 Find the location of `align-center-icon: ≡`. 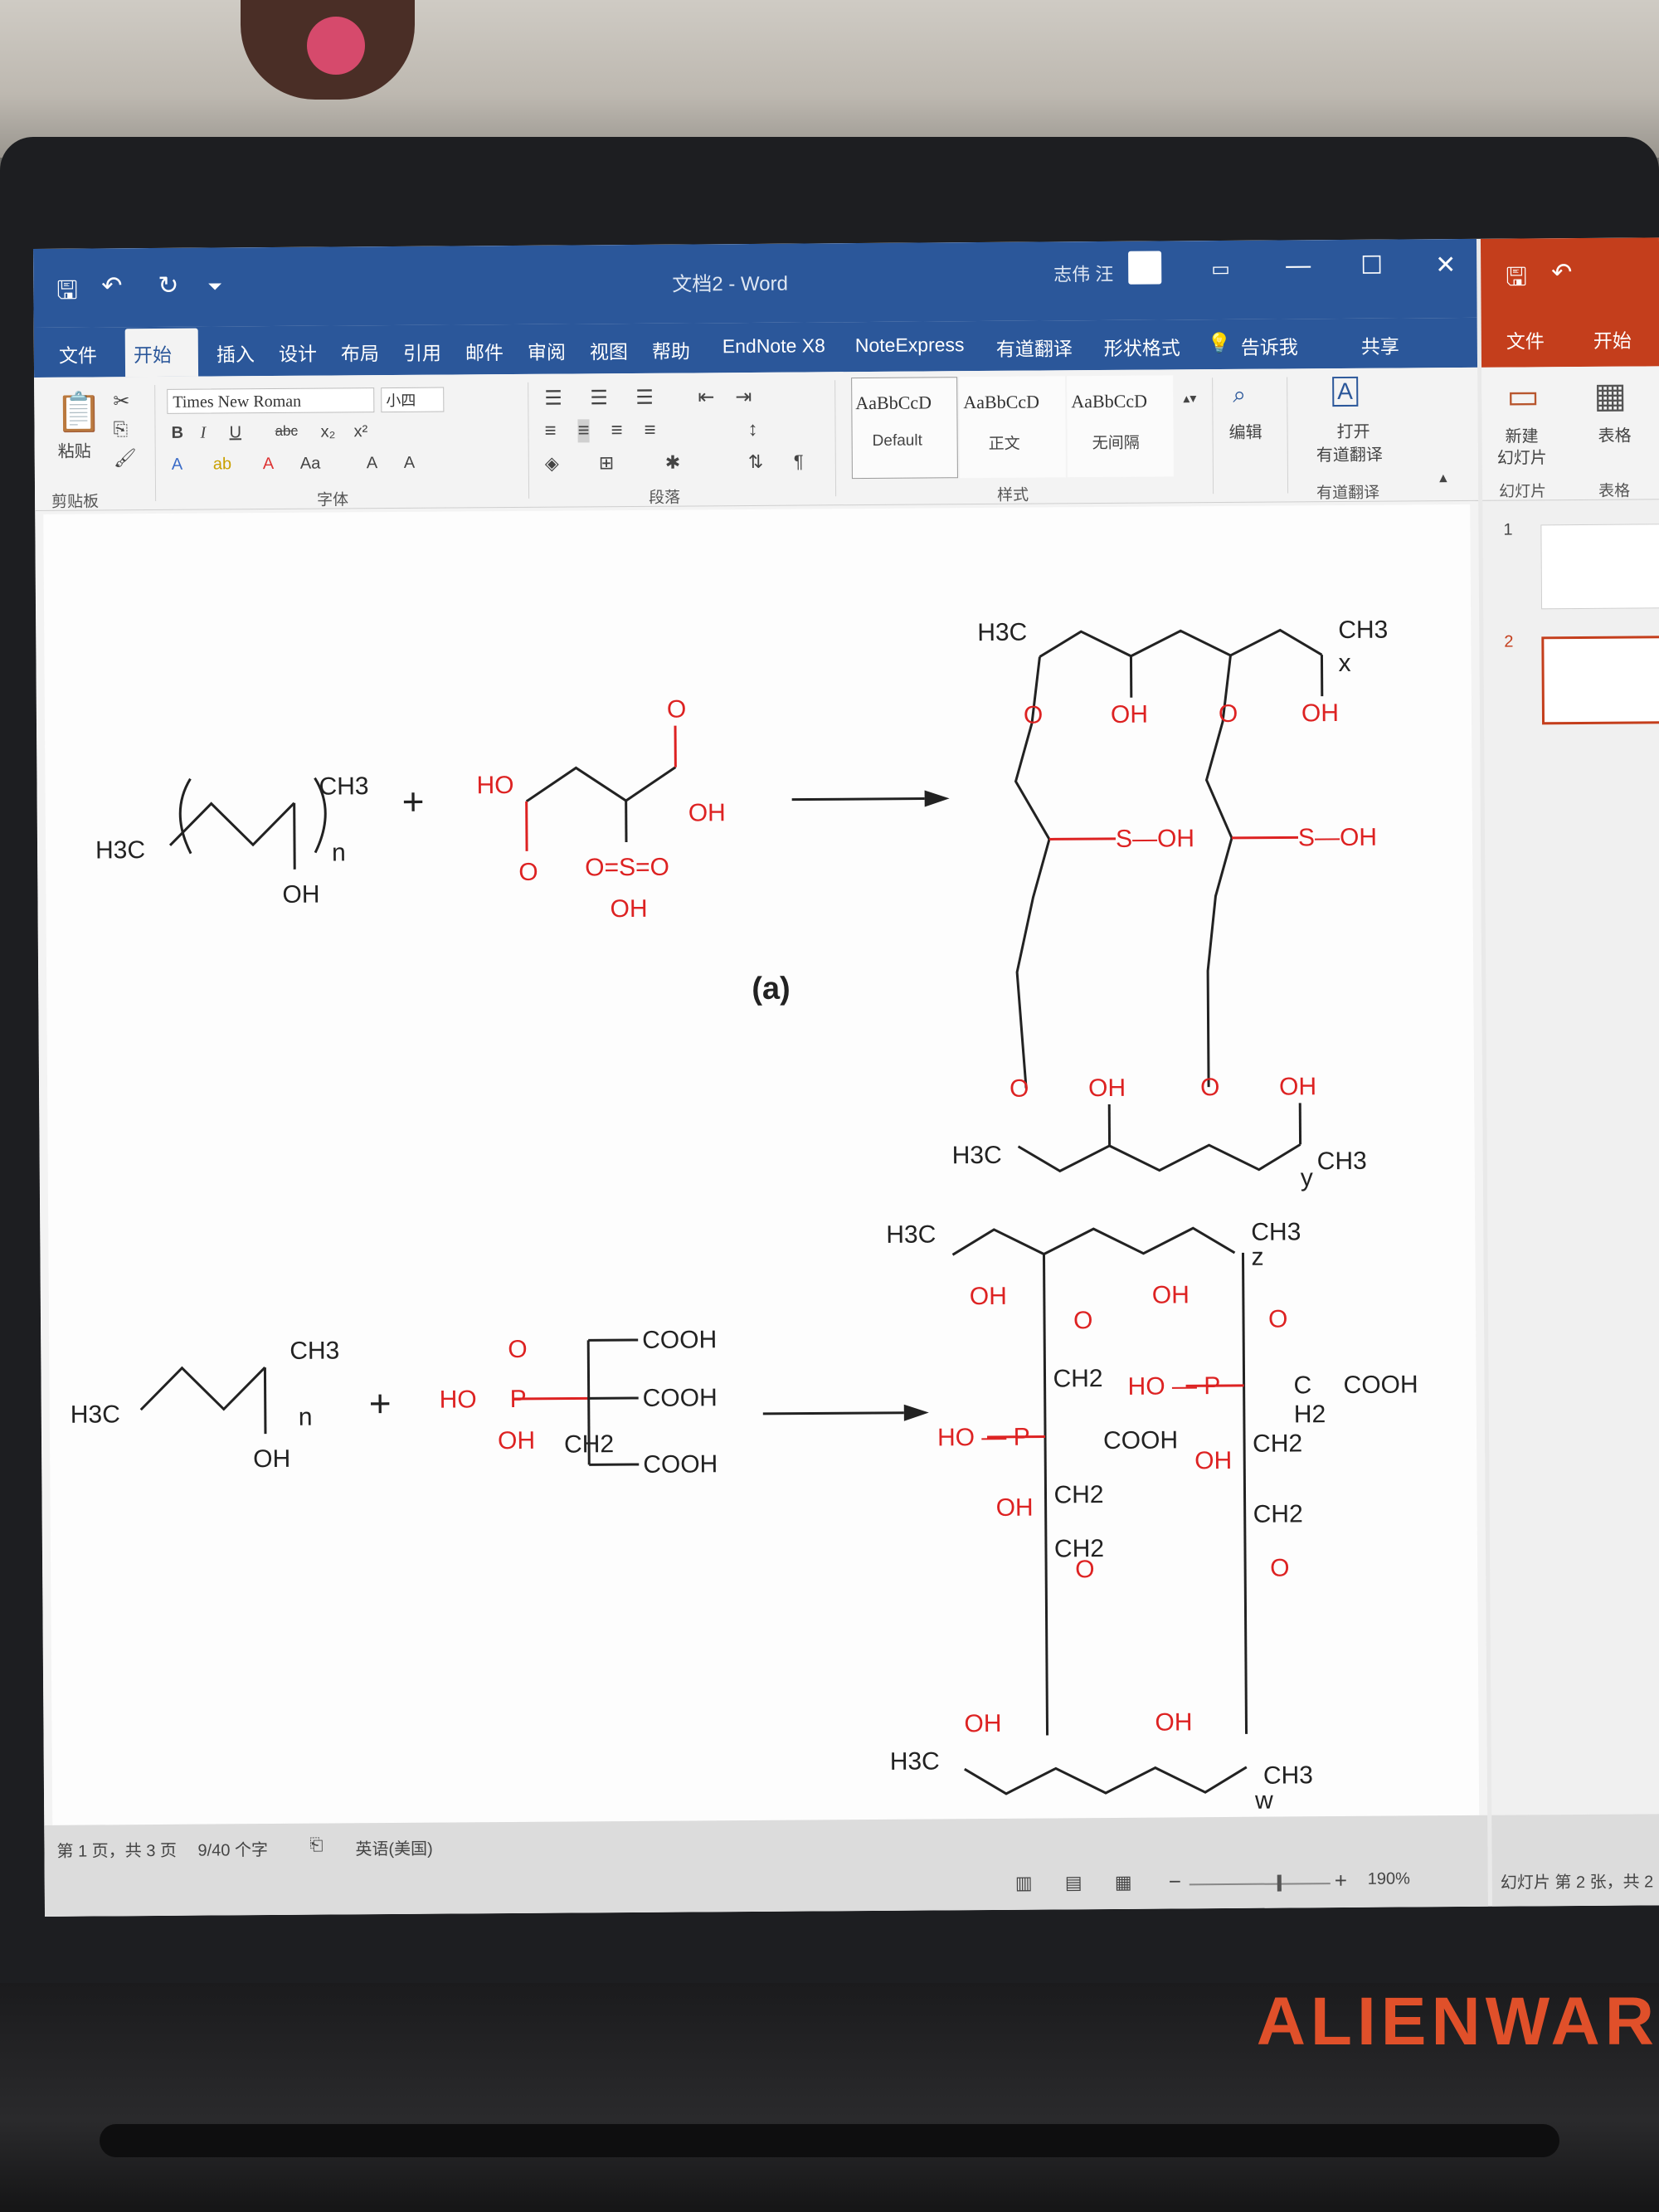

align-center-icon: ≡ is located at coordinates (583, 431).